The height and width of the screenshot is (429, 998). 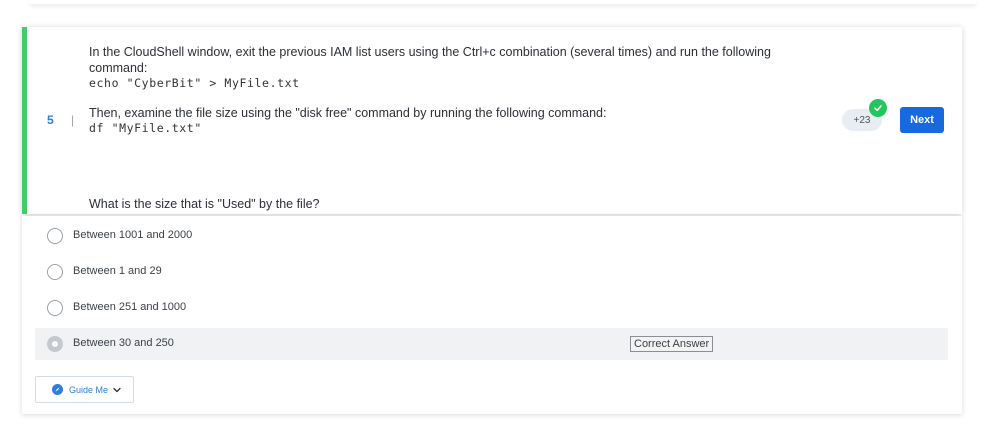 What do you see at coordinates (89, 389) in the screenshot?
I see `guide-me-label: Guide Me` at bounding box center [89, 389].